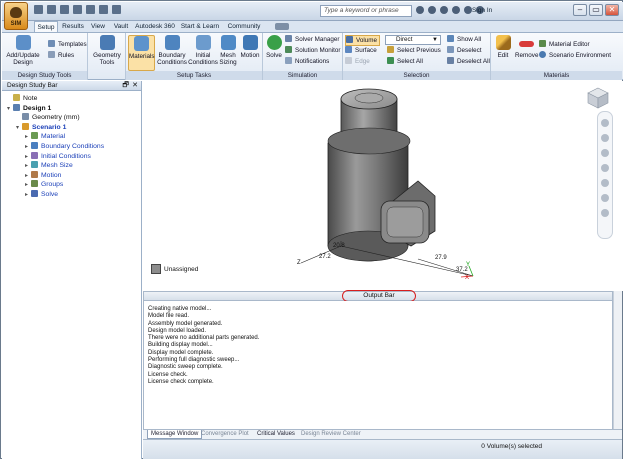 The image size is (623, 459). What do you see at coordinates (71, 86) in the screenshot?
I see `design-study-bar-header: Design Study Bar 🗗 ✕` at bounding box center [71, 86].